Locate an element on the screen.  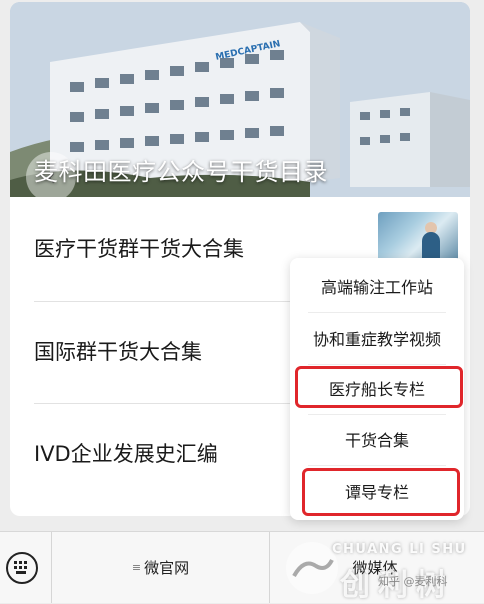
watermark-credit: 知乎 @麦利科 is located at coordinates (413, 581).